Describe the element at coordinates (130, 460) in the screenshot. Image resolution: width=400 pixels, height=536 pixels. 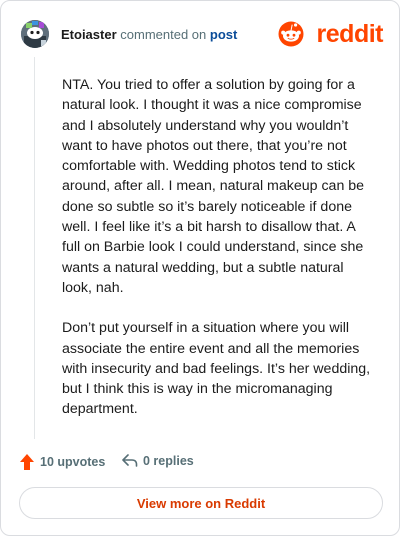
I see `reply-arrow-icon` at that location.